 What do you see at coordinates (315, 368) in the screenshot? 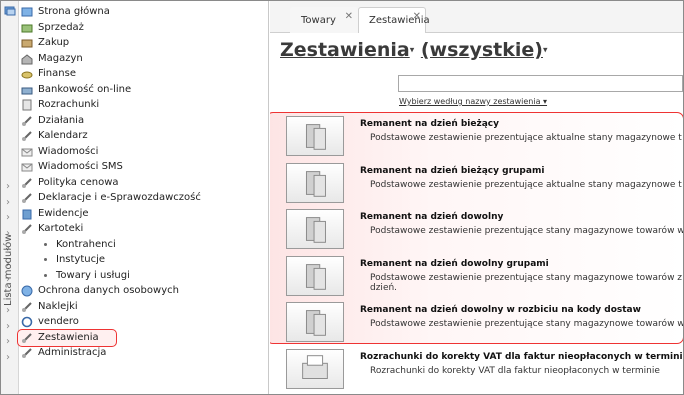
I see `printer-icon` at bounding box center [315, 368].